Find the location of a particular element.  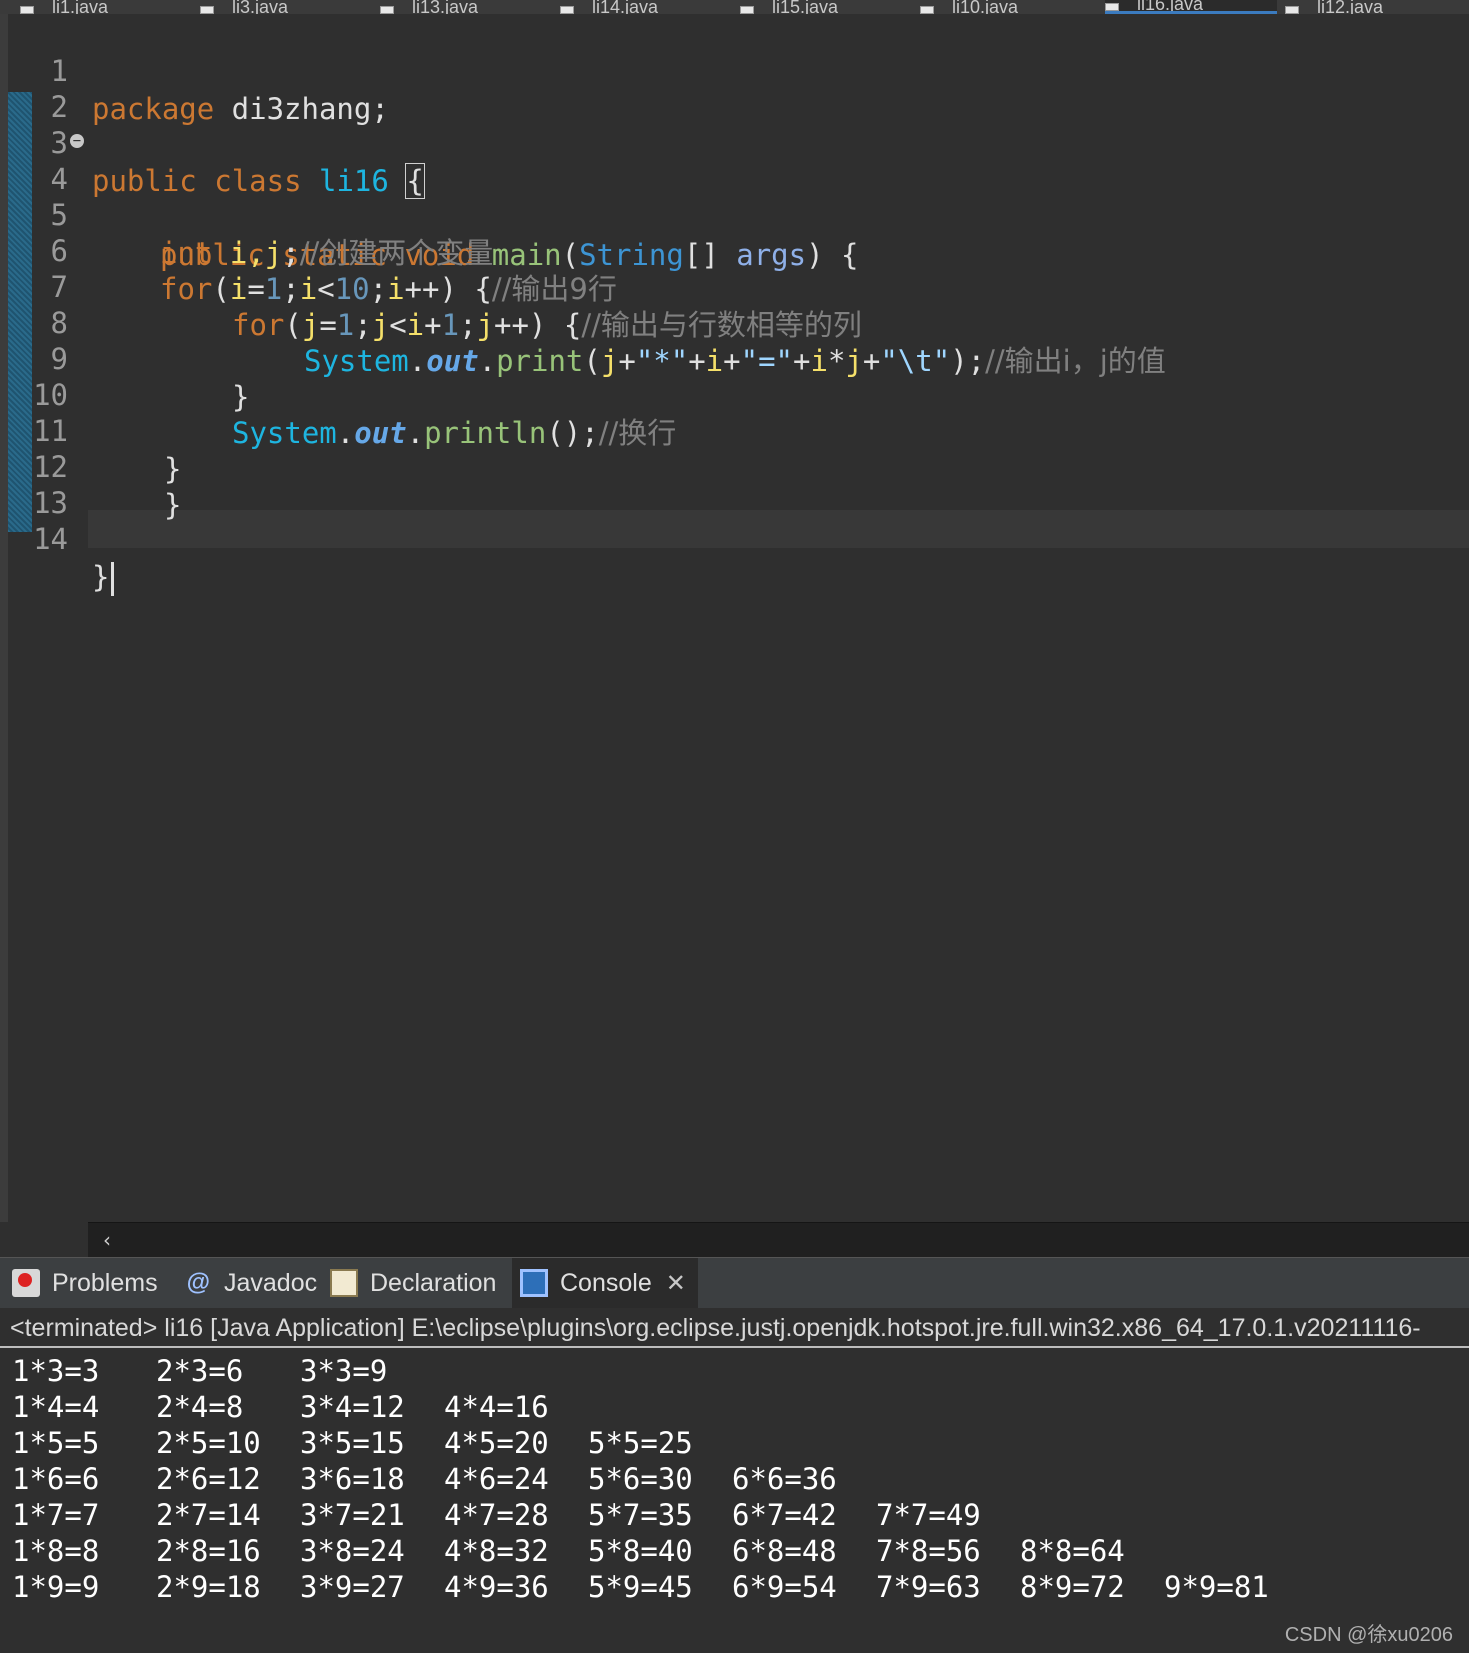

close-icon: ✕ is located at coordinates (676, 1283).